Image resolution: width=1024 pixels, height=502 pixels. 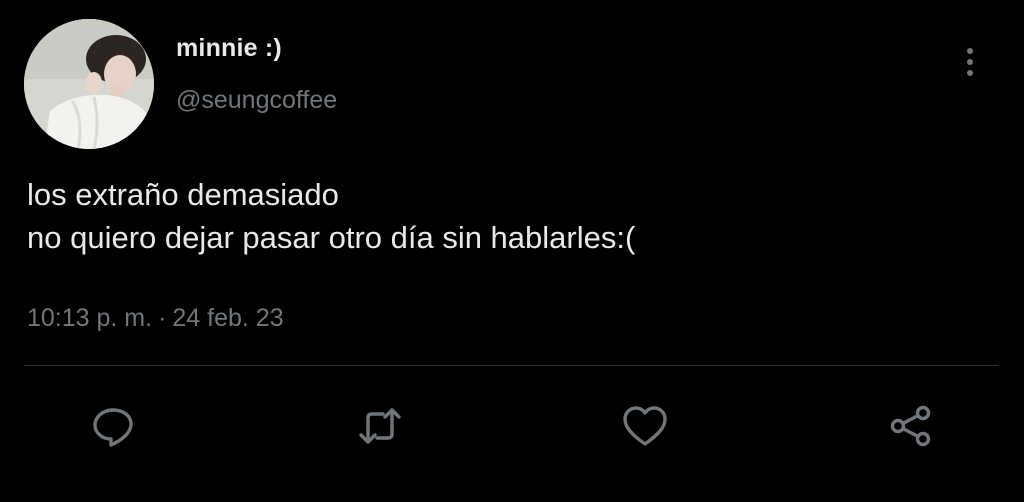 I want to click on reply-icon, so click(x=113, y=427).